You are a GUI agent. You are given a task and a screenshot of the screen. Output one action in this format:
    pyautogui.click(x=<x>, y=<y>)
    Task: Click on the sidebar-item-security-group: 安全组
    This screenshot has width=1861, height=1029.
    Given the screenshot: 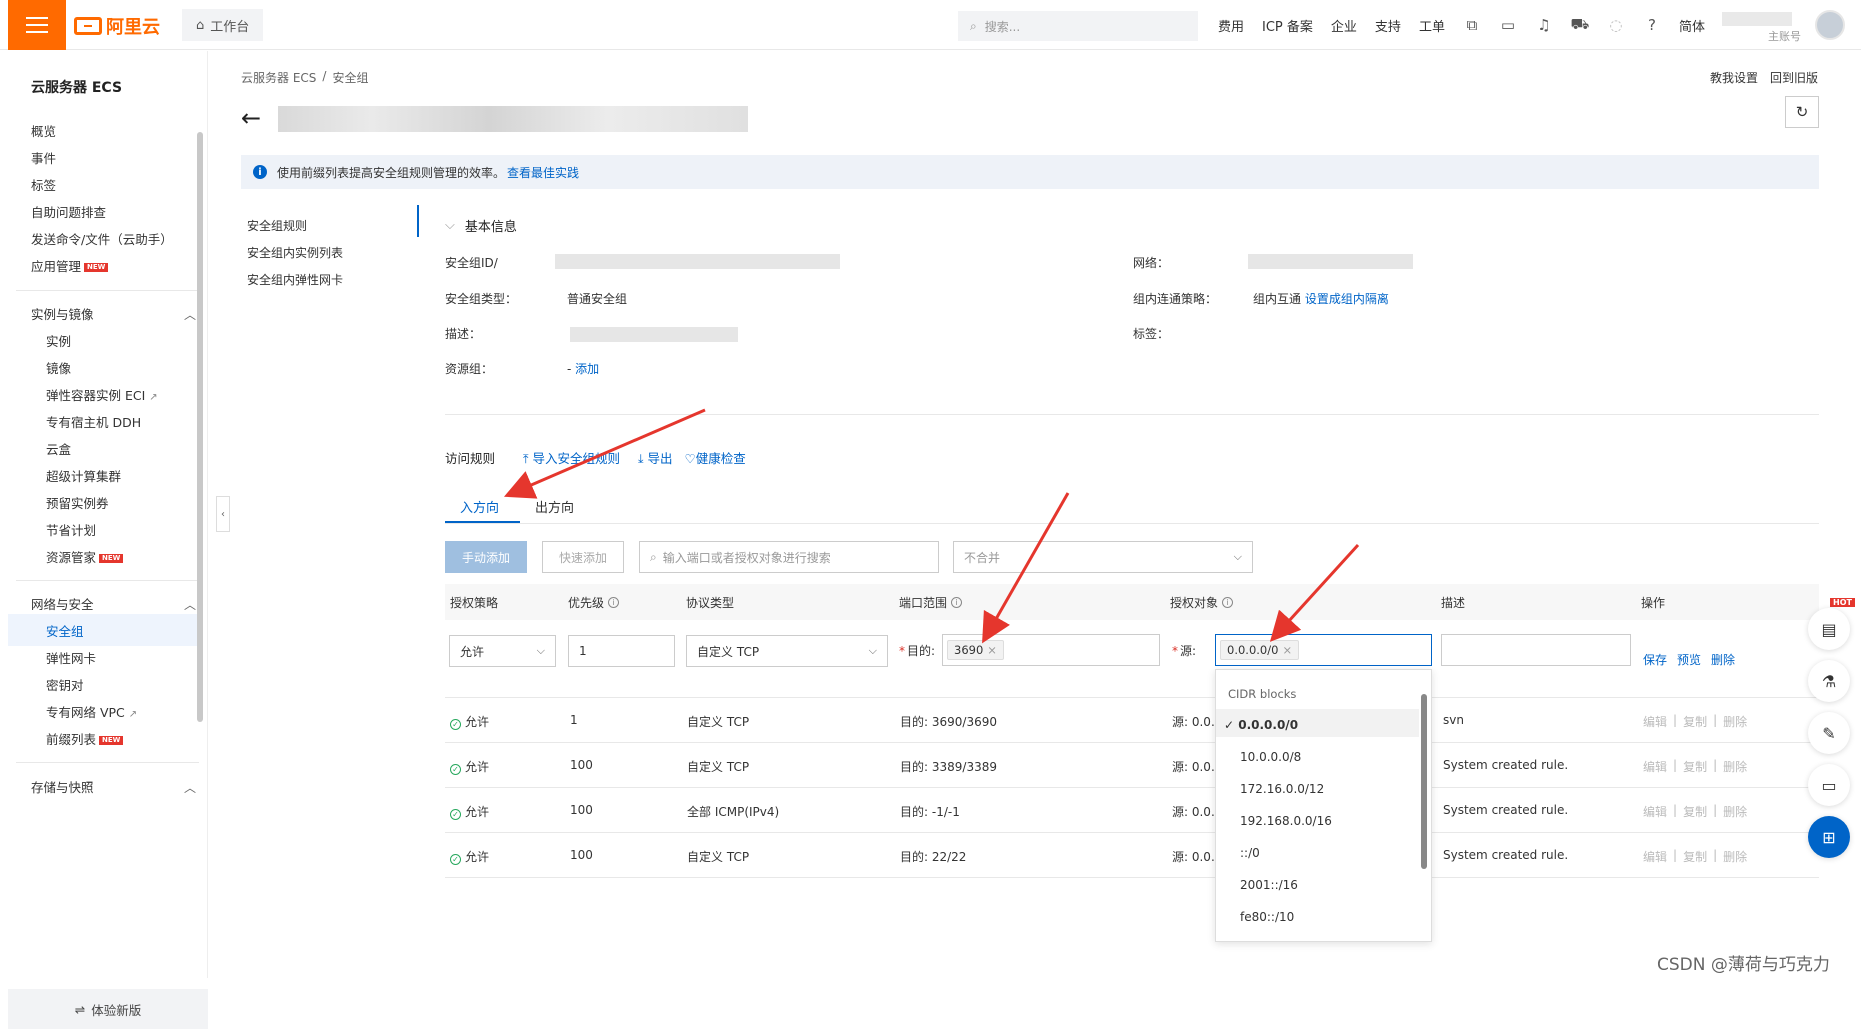 What is the action you would take?
    pyautogui.click(x=65, y=630)
    